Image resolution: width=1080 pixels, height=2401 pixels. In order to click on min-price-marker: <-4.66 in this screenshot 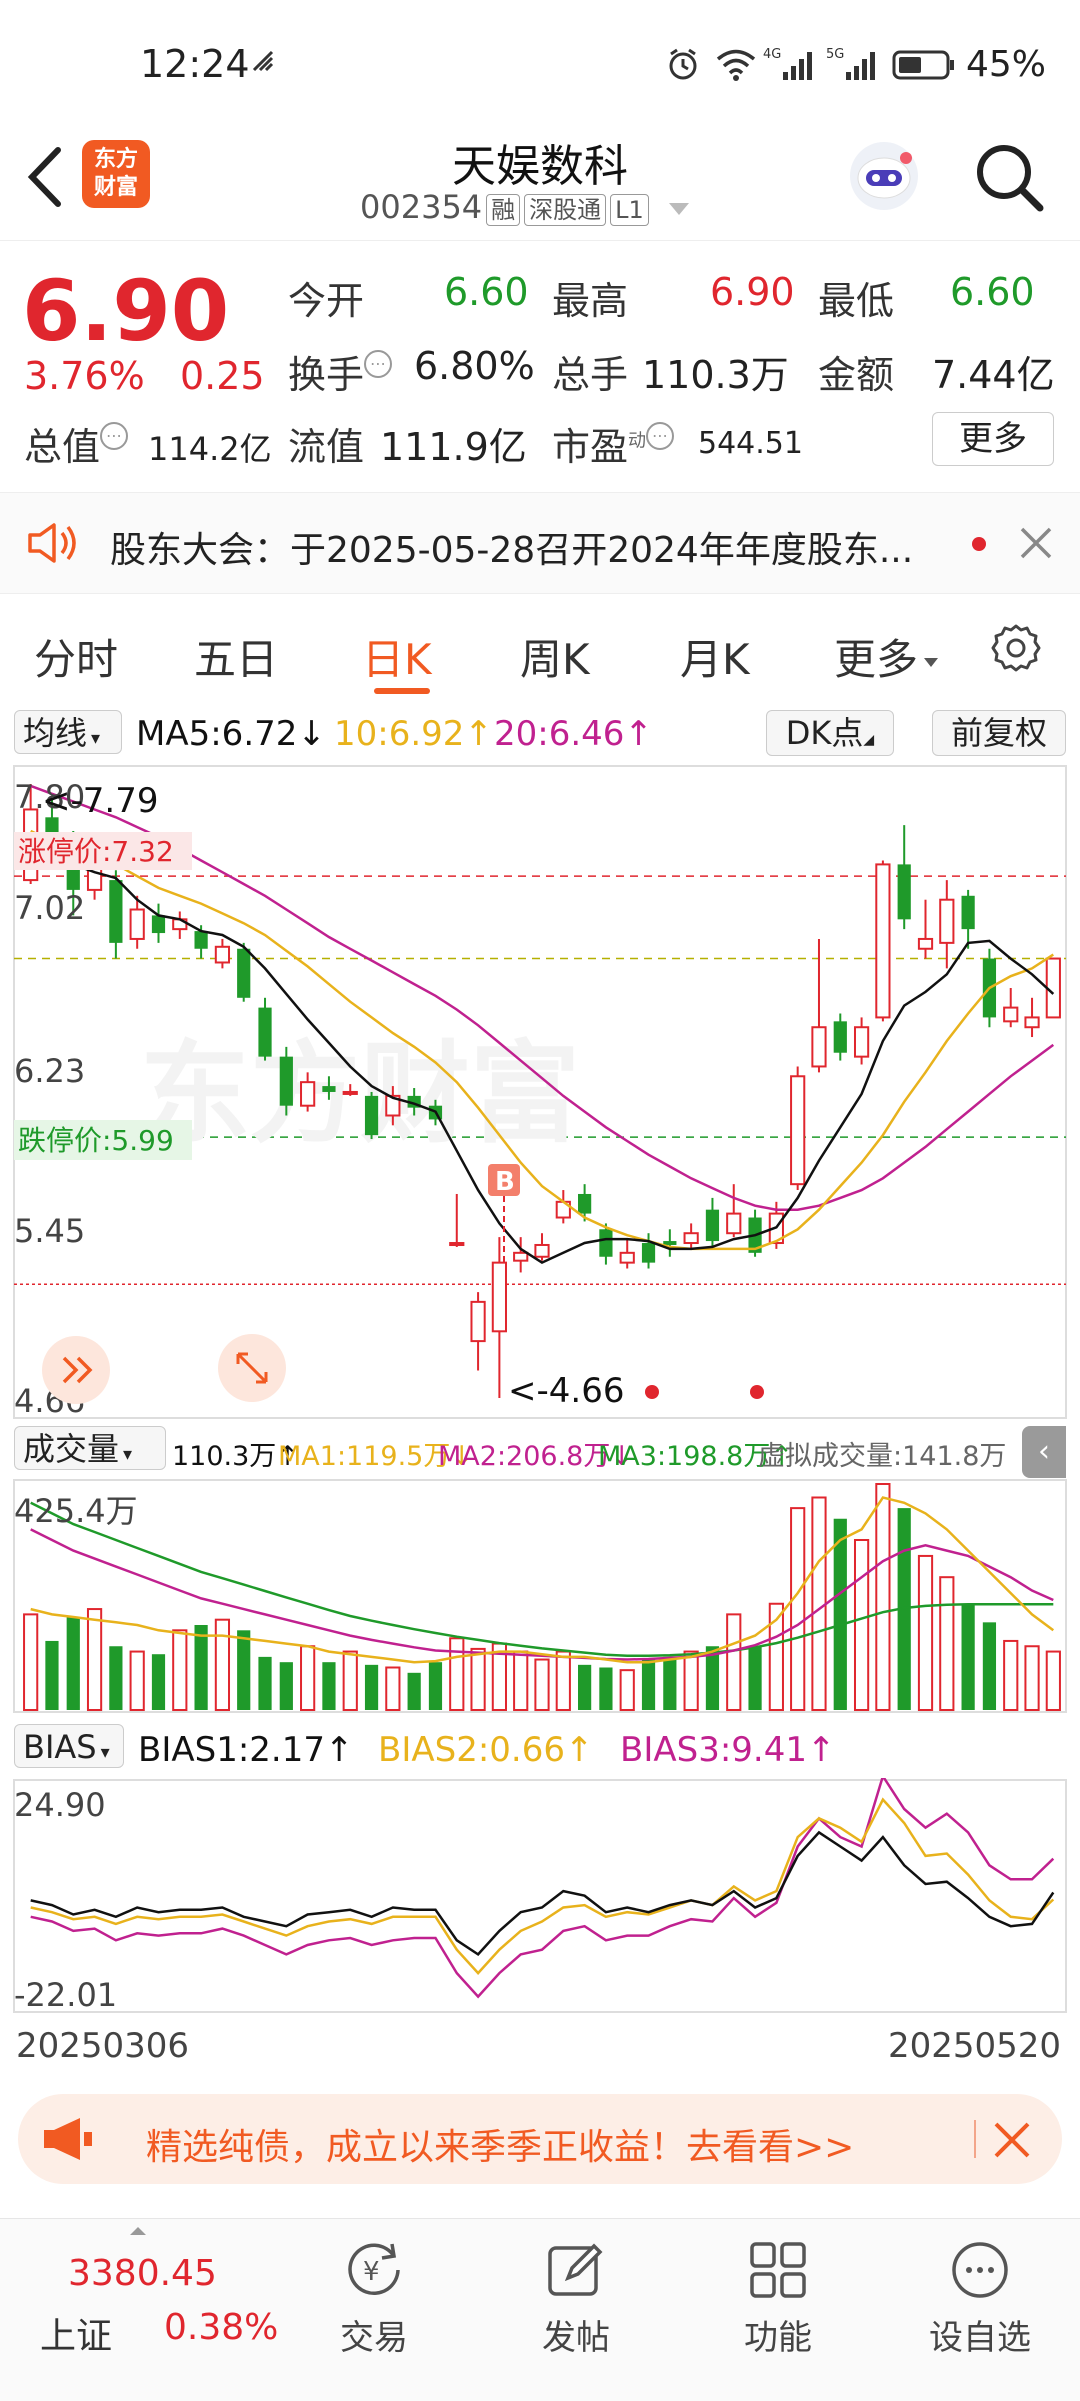, I will do `click(566, 1391)`.